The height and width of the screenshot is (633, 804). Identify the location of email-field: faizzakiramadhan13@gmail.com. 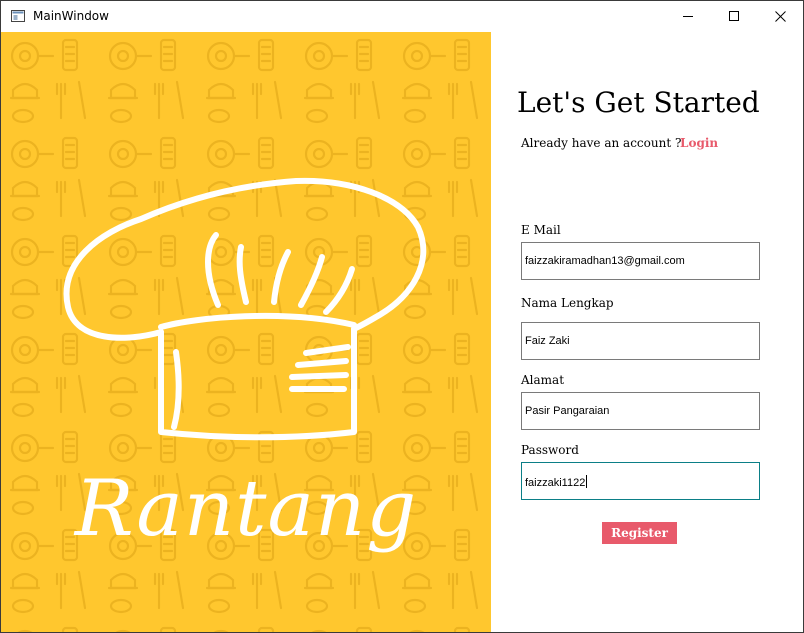
(640, 261).